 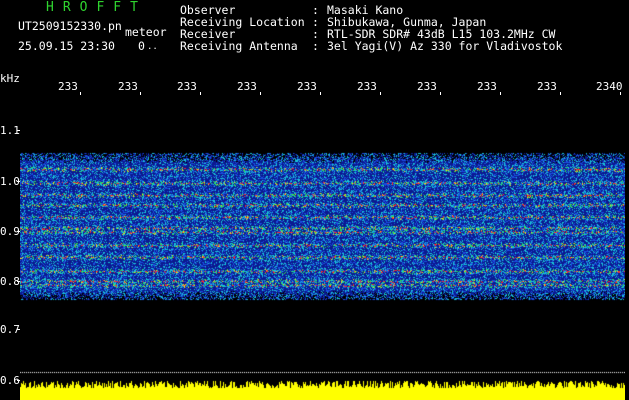 What do you see at coordinates (10, 78) in the screenshot?
I see `y-unit-label: kHz` at bounding box center [10, 78].